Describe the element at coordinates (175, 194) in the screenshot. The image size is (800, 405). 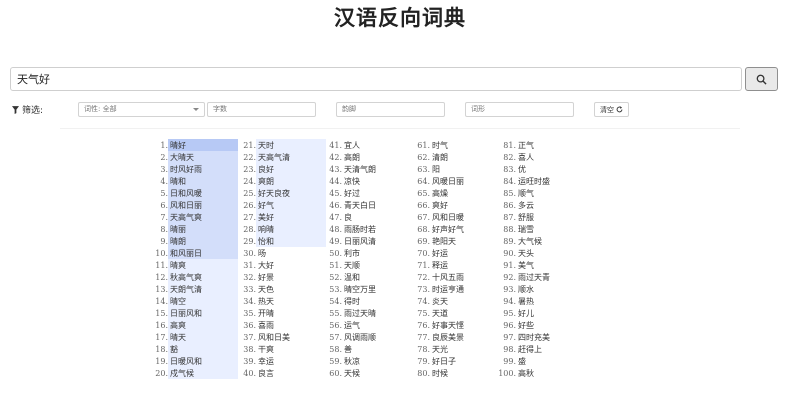
I see `result-item: 5. 日和风暖` at that location.